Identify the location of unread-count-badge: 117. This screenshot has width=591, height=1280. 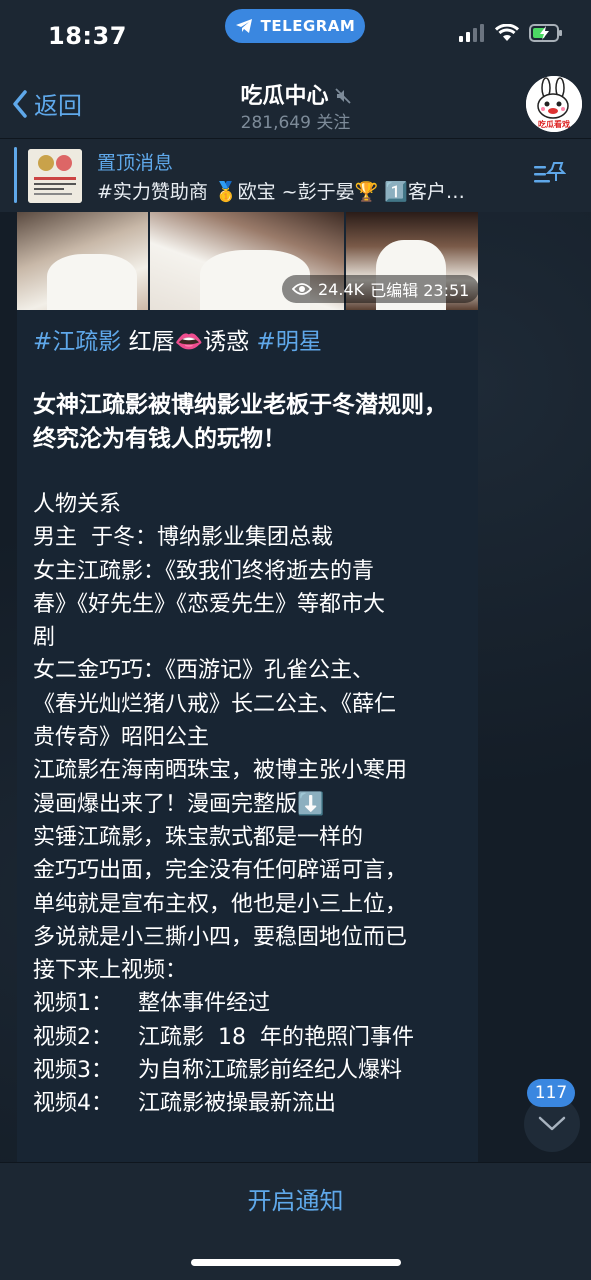
(551, 1093).